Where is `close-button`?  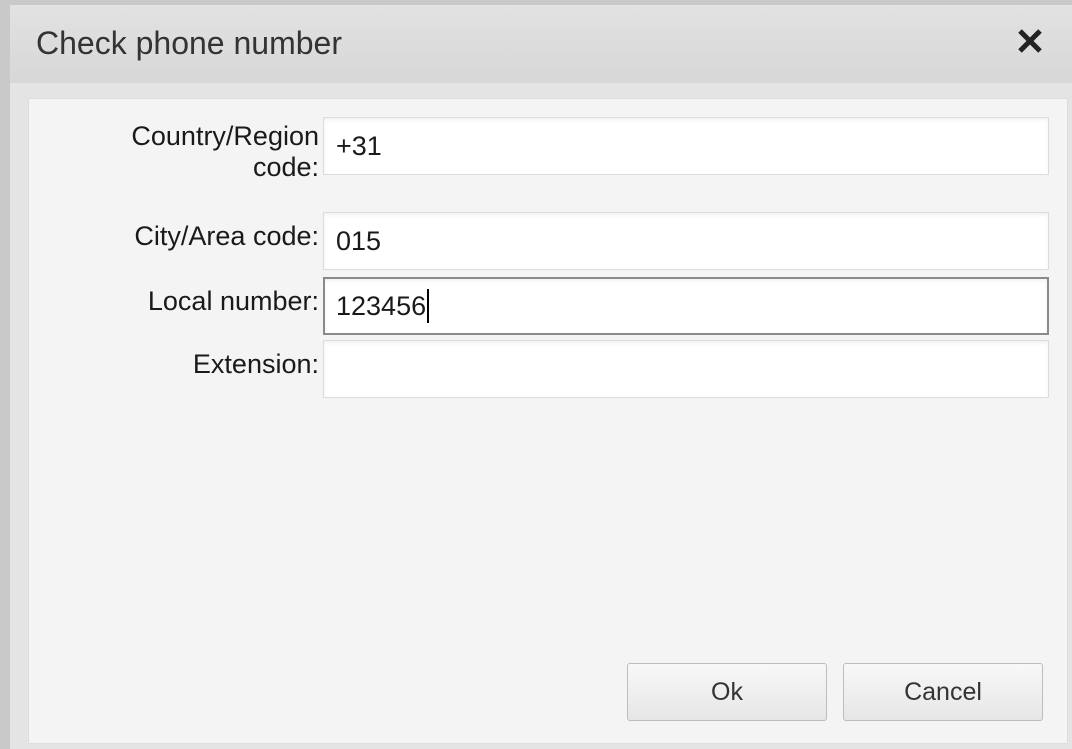 close-button is located at coordinates (1030, 41).